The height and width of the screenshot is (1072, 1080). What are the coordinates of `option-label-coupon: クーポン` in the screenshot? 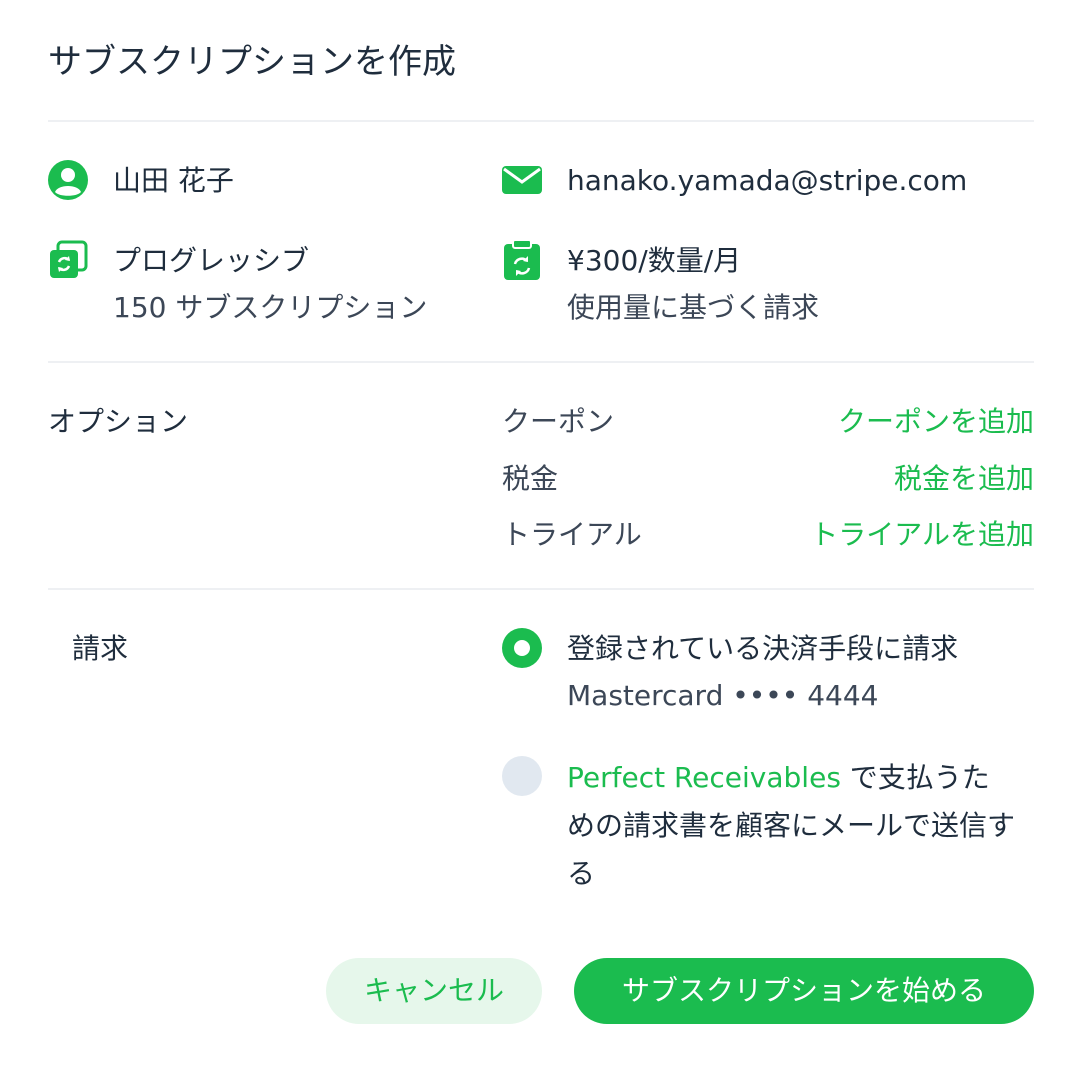 It's located at (558, 421).